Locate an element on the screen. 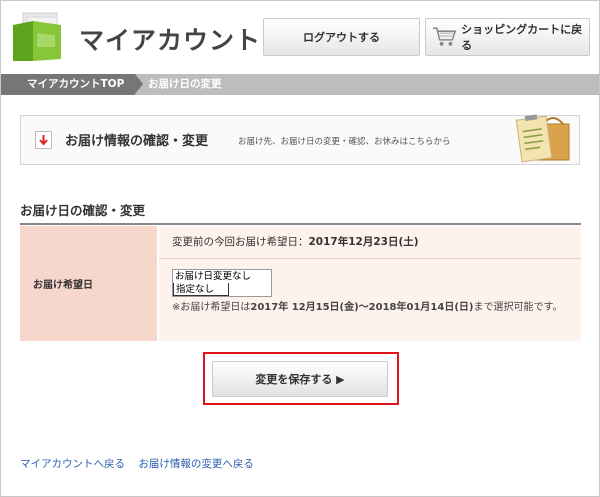  back-to-cart-button: ショッピングカートに戻る is located at coordinates (507, 37).